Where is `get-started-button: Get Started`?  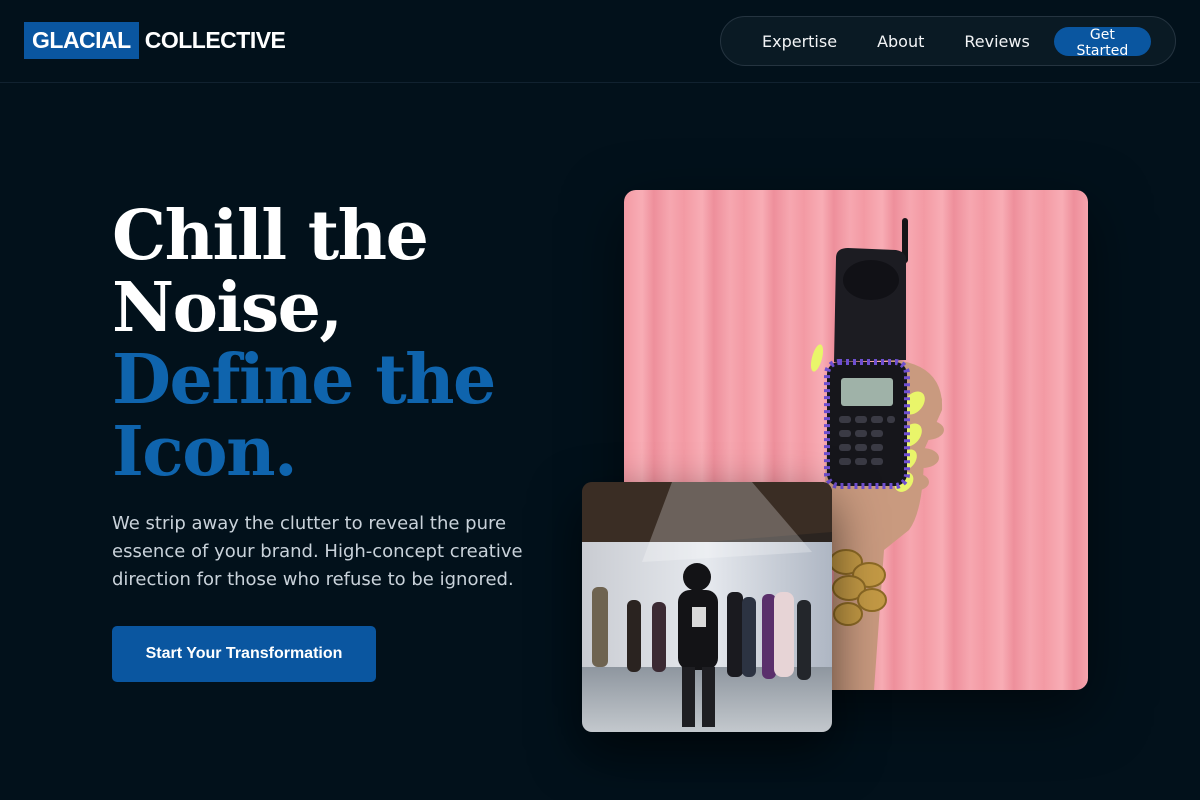
get-started-button: Get Started is located at coordinates (1102, 42).